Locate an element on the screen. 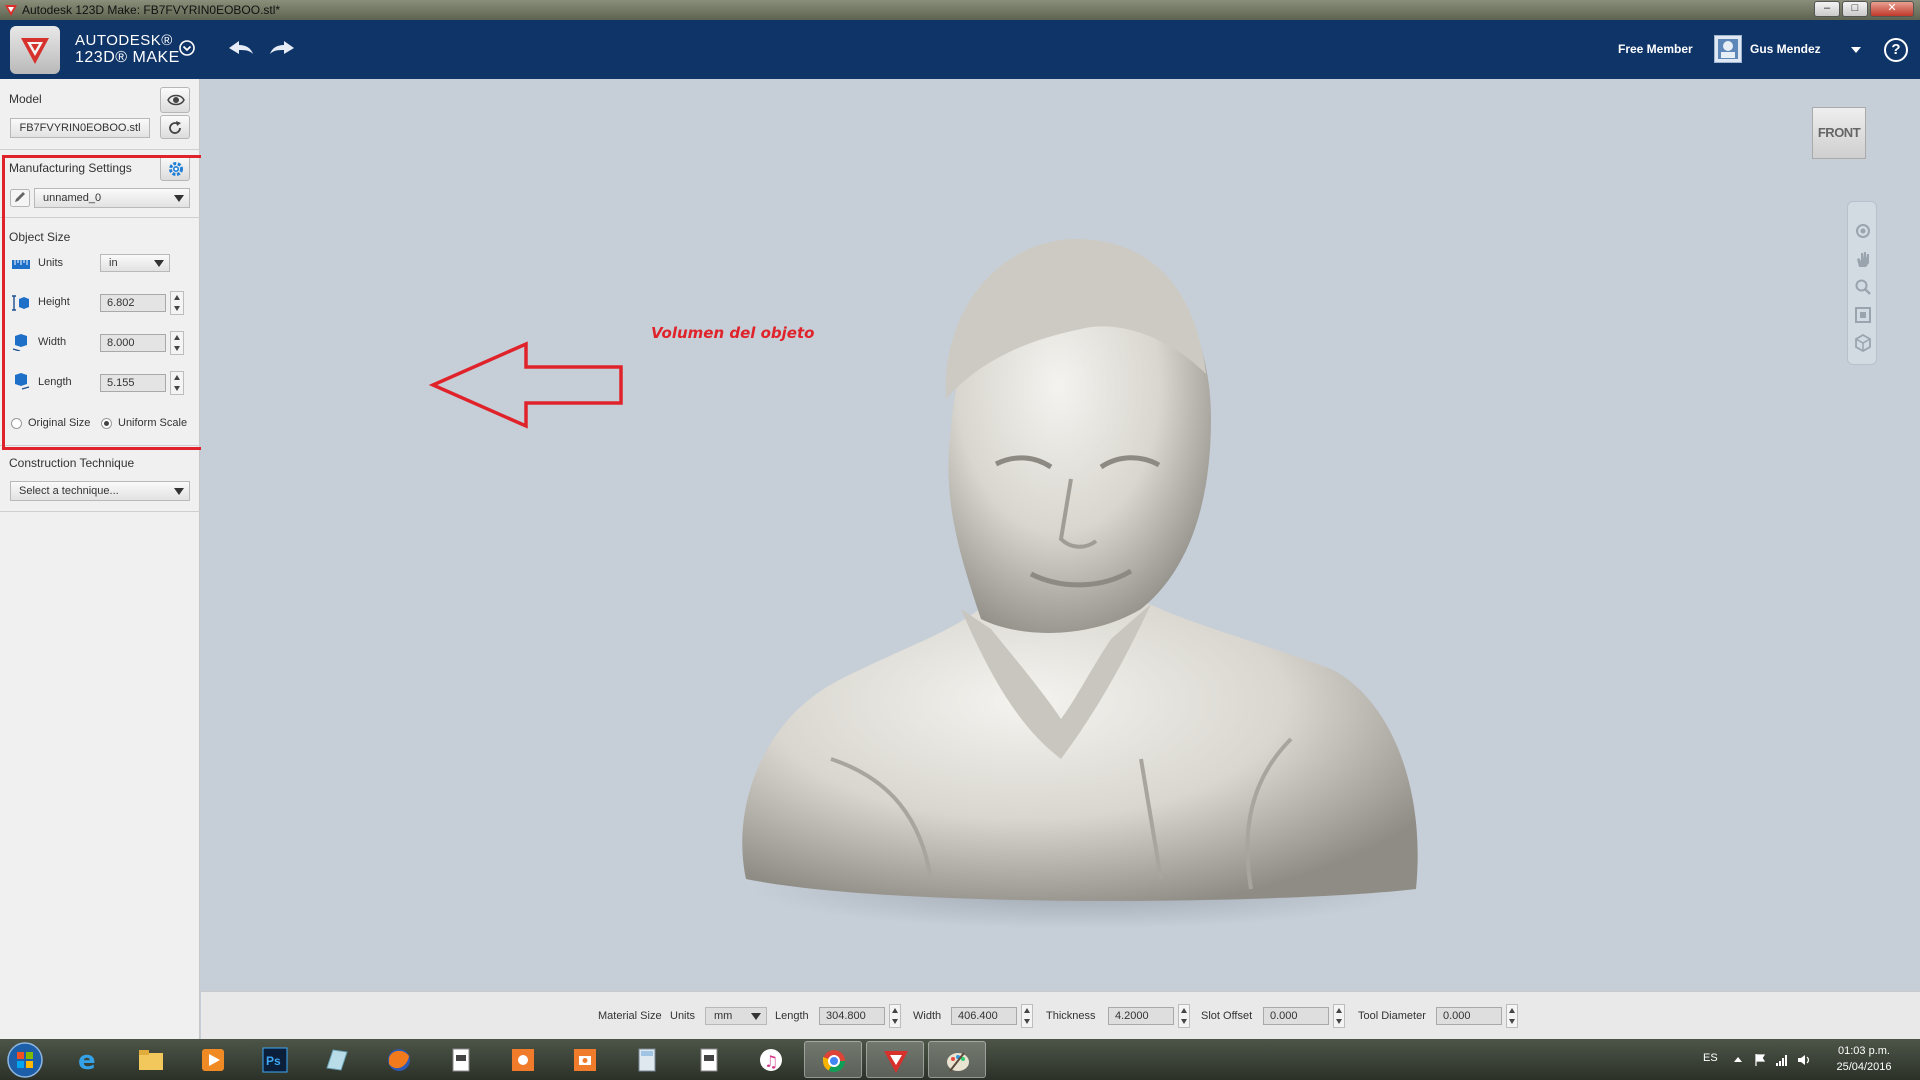 The width and height of the screenshot is (1920, 1080). orbit-icon is located at coordinates (1863, 231).